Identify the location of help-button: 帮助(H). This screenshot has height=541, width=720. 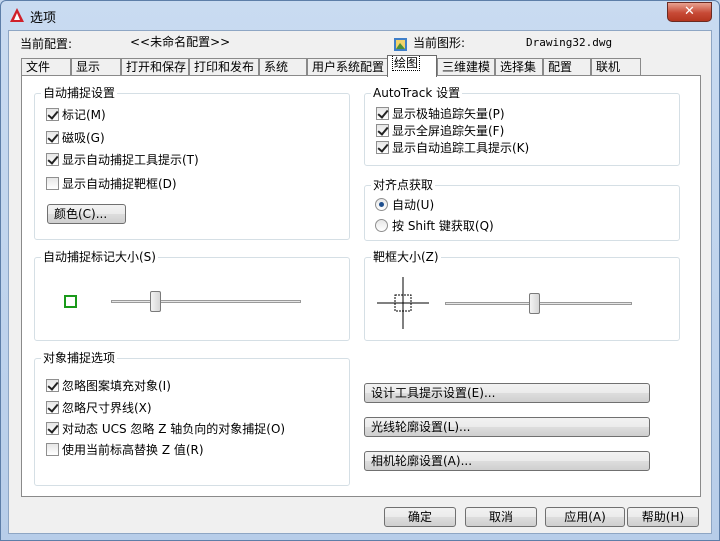
(663, 517).